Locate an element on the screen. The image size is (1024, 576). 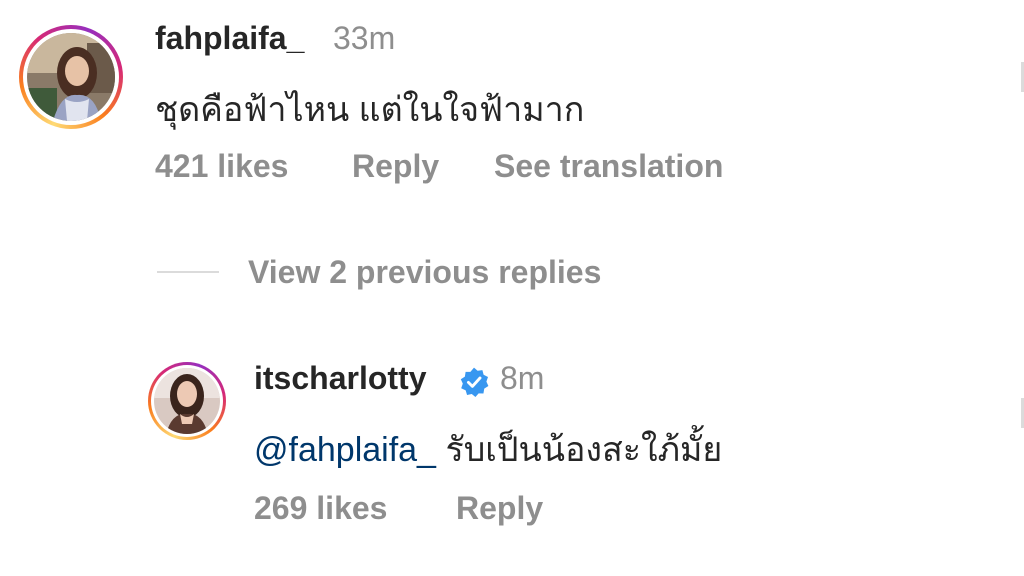
view-previous-replies-button: View 2 previous replies is located at coordinates (424, 272).